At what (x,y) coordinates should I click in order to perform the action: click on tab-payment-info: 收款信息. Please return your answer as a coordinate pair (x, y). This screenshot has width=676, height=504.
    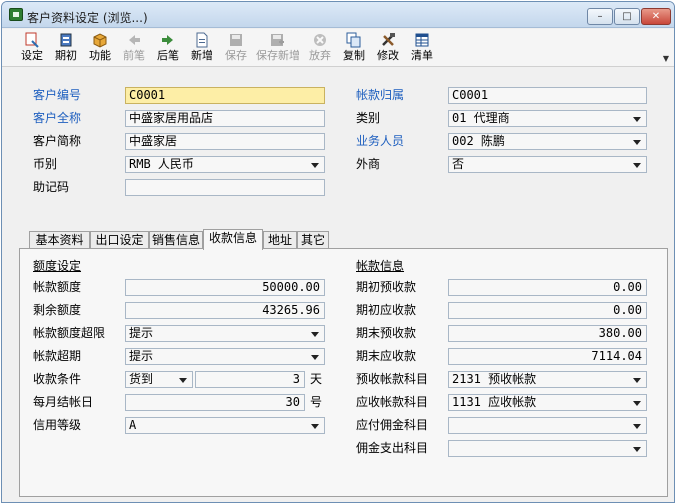
    Looking at the image, I should click on (233, 239).